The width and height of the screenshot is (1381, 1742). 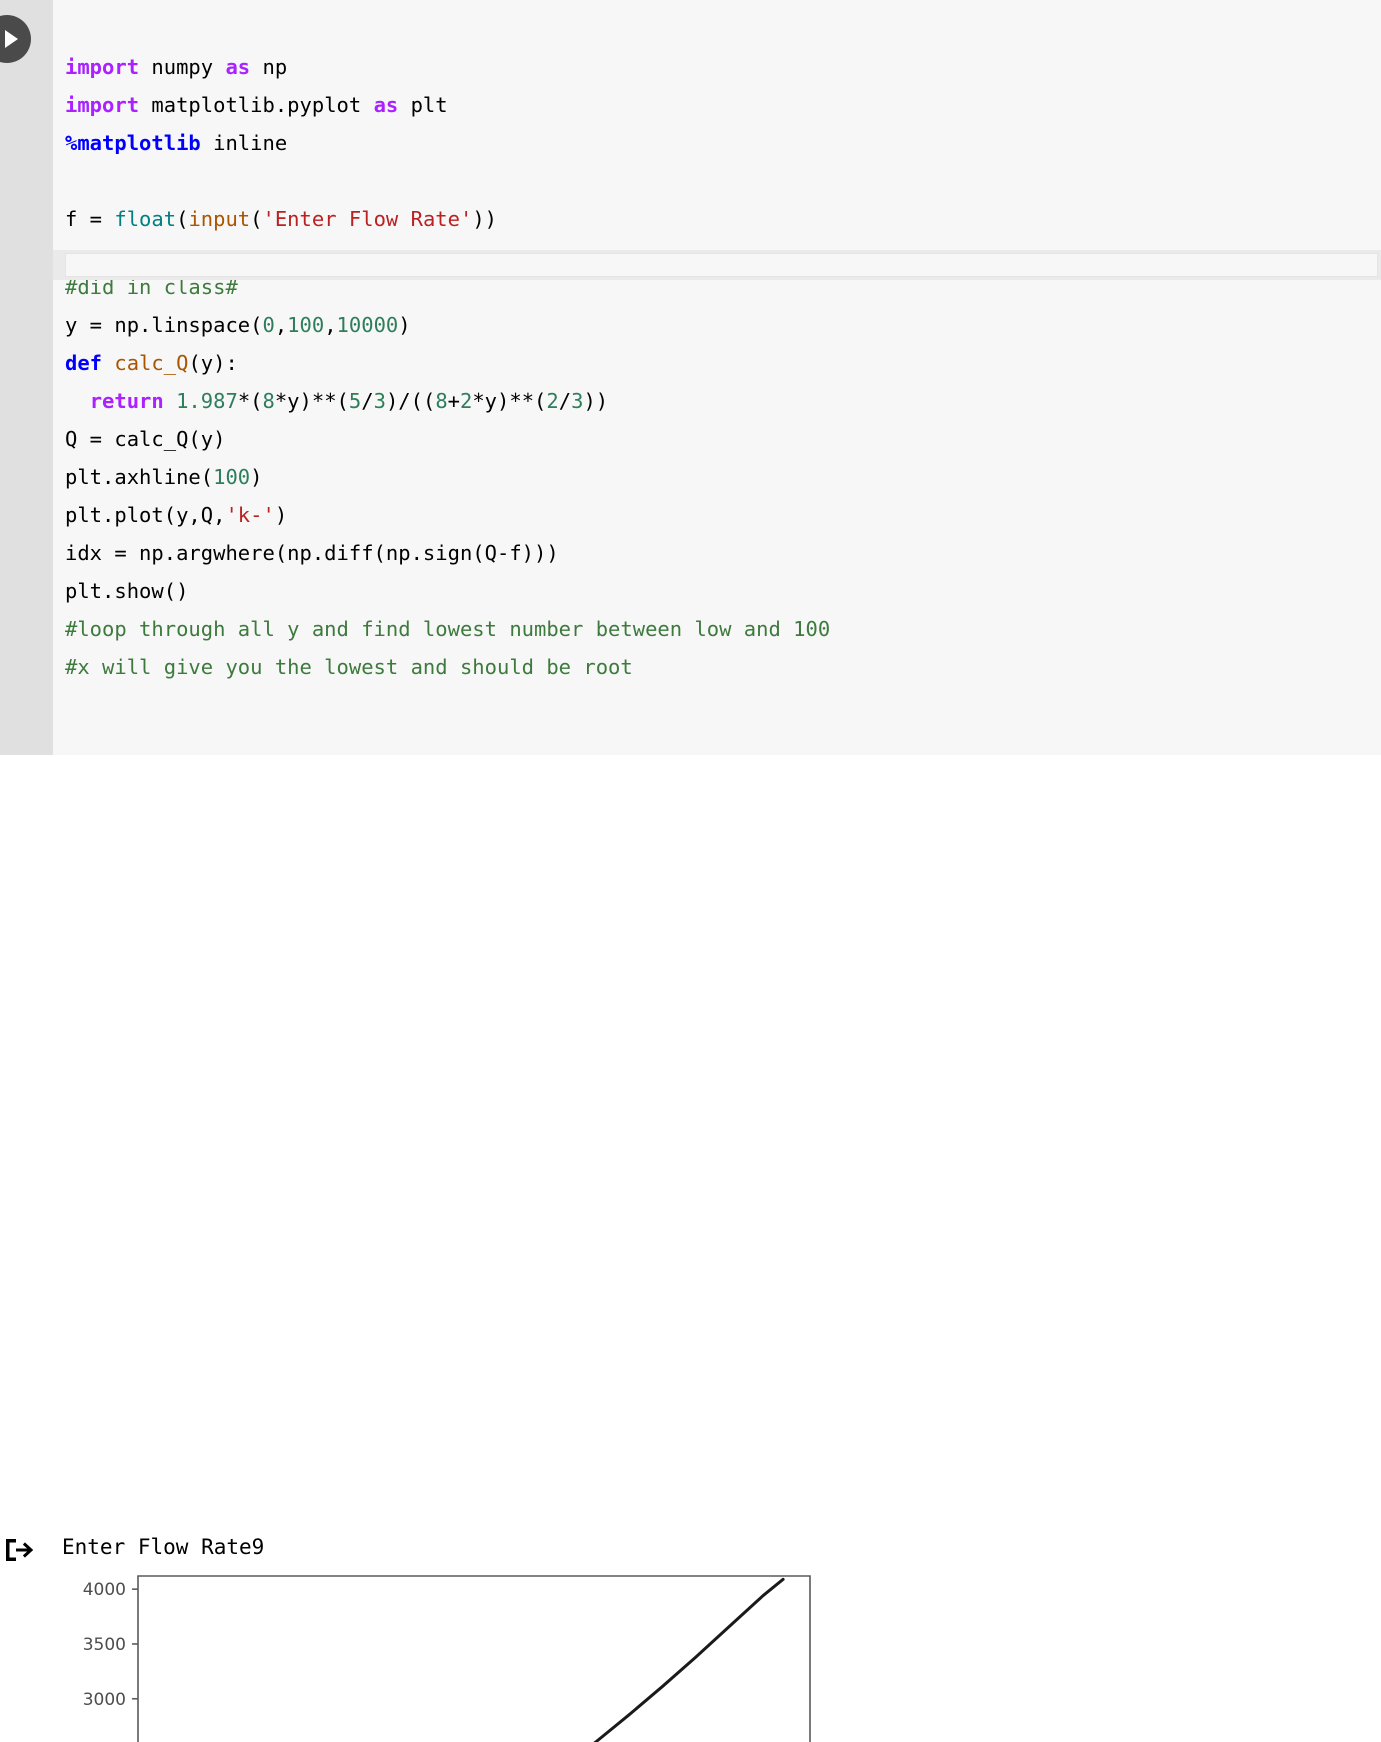 What do you see at coordinates (723, 105) in the screenshot?
I see `code-line: import matplotlib.pyplot as plt` at bounding box center [723, 105].